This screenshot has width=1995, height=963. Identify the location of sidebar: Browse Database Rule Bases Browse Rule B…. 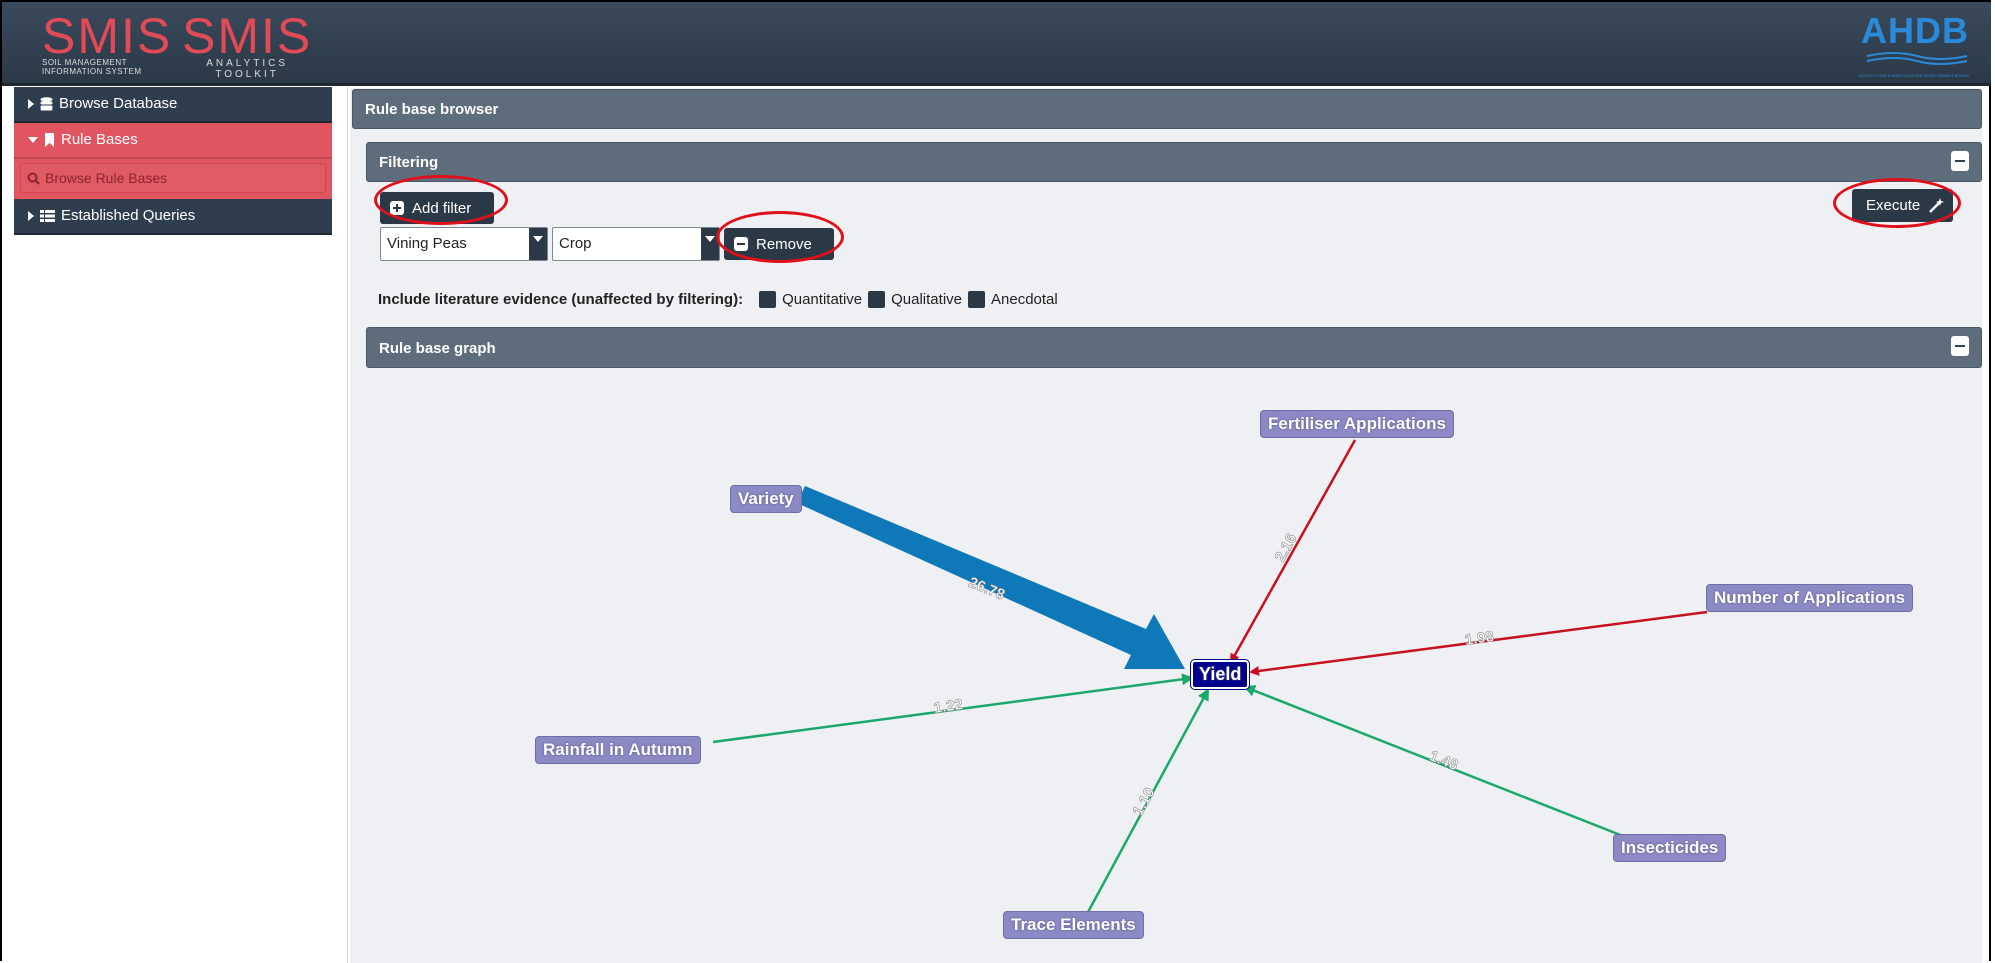
(173, 161).